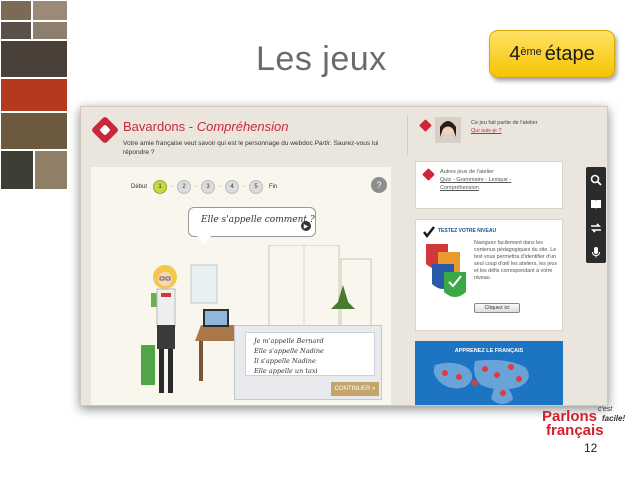  I want to click on progress-steps: Début 1- 2- 3- 4- 5 Fin, so click(204, 187).